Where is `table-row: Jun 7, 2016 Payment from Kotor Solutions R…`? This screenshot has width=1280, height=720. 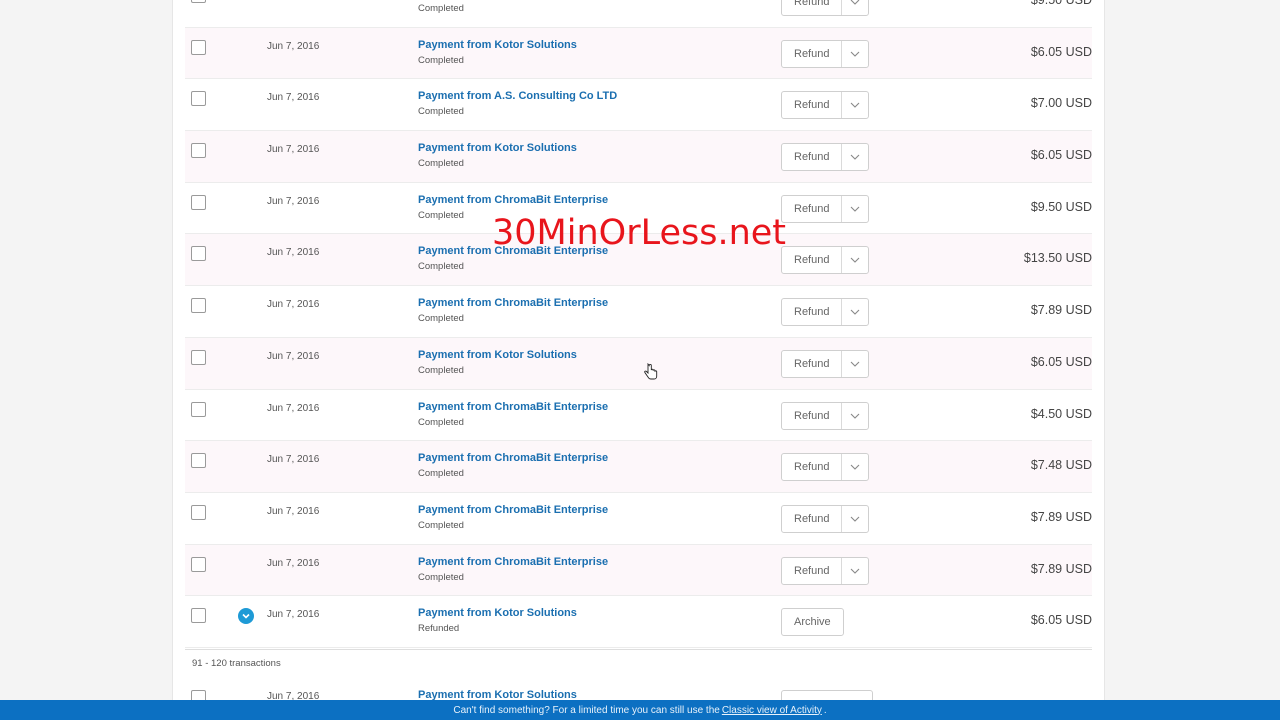
table-row: Jun 7, 2016 Payment from Kotor Solutions R… is located at coordinates (638, 622).